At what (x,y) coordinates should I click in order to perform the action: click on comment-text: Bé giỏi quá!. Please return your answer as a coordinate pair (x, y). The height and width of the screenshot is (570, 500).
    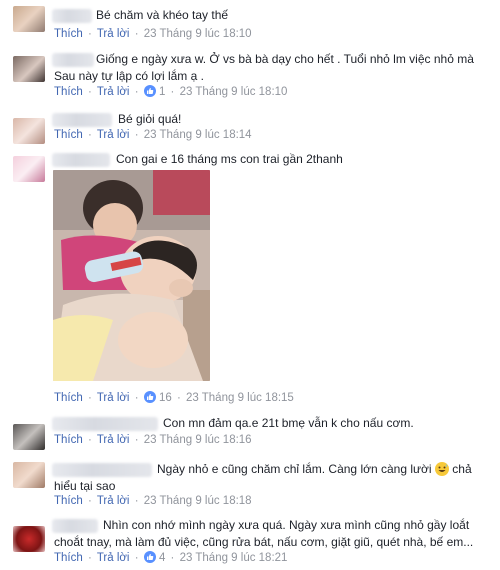
    Looking at the image, I should click on (150, 119).